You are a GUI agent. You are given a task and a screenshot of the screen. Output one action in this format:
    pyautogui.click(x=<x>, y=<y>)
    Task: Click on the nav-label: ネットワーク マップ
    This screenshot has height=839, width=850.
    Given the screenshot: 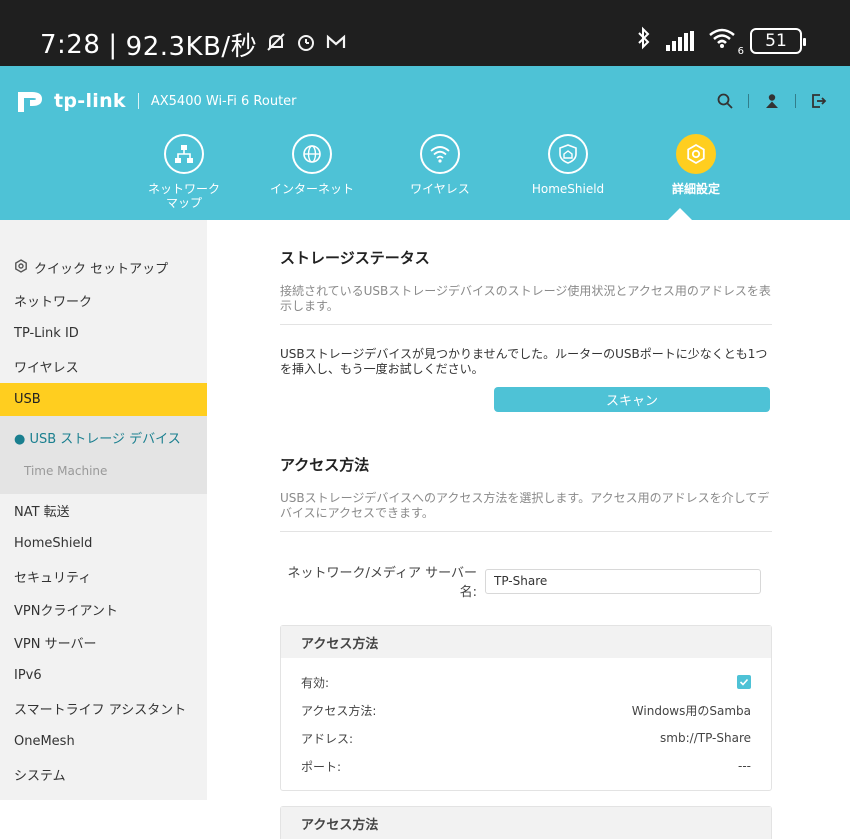 What is the action you would take?
    pyautogui.click(x=183, y=196)
    